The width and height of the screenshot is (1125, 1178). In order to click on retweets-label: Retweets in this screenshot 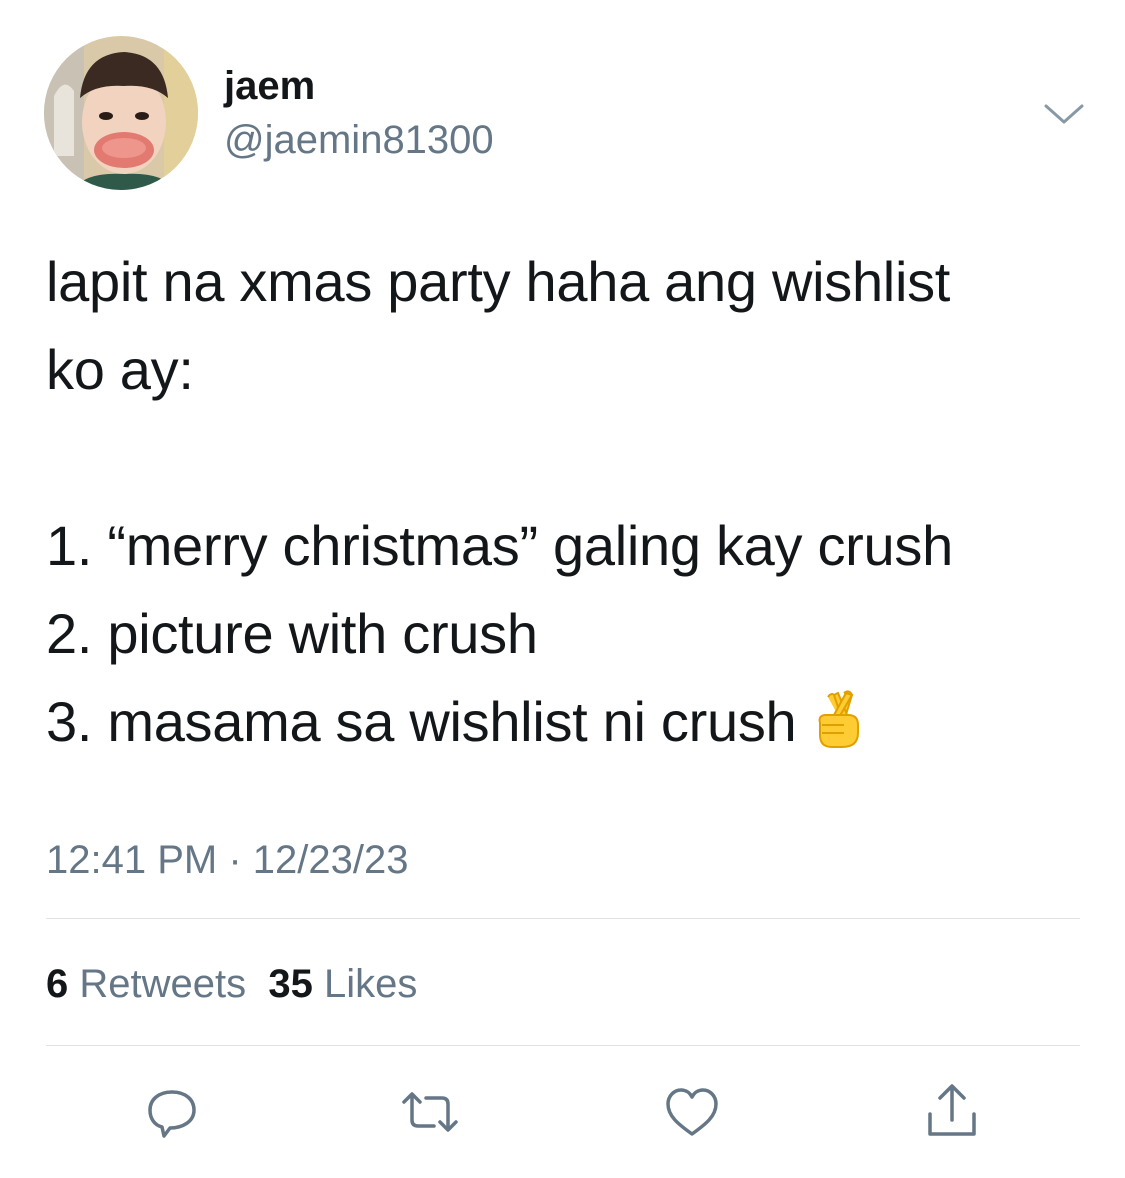, I will do `click(163, 984)`.